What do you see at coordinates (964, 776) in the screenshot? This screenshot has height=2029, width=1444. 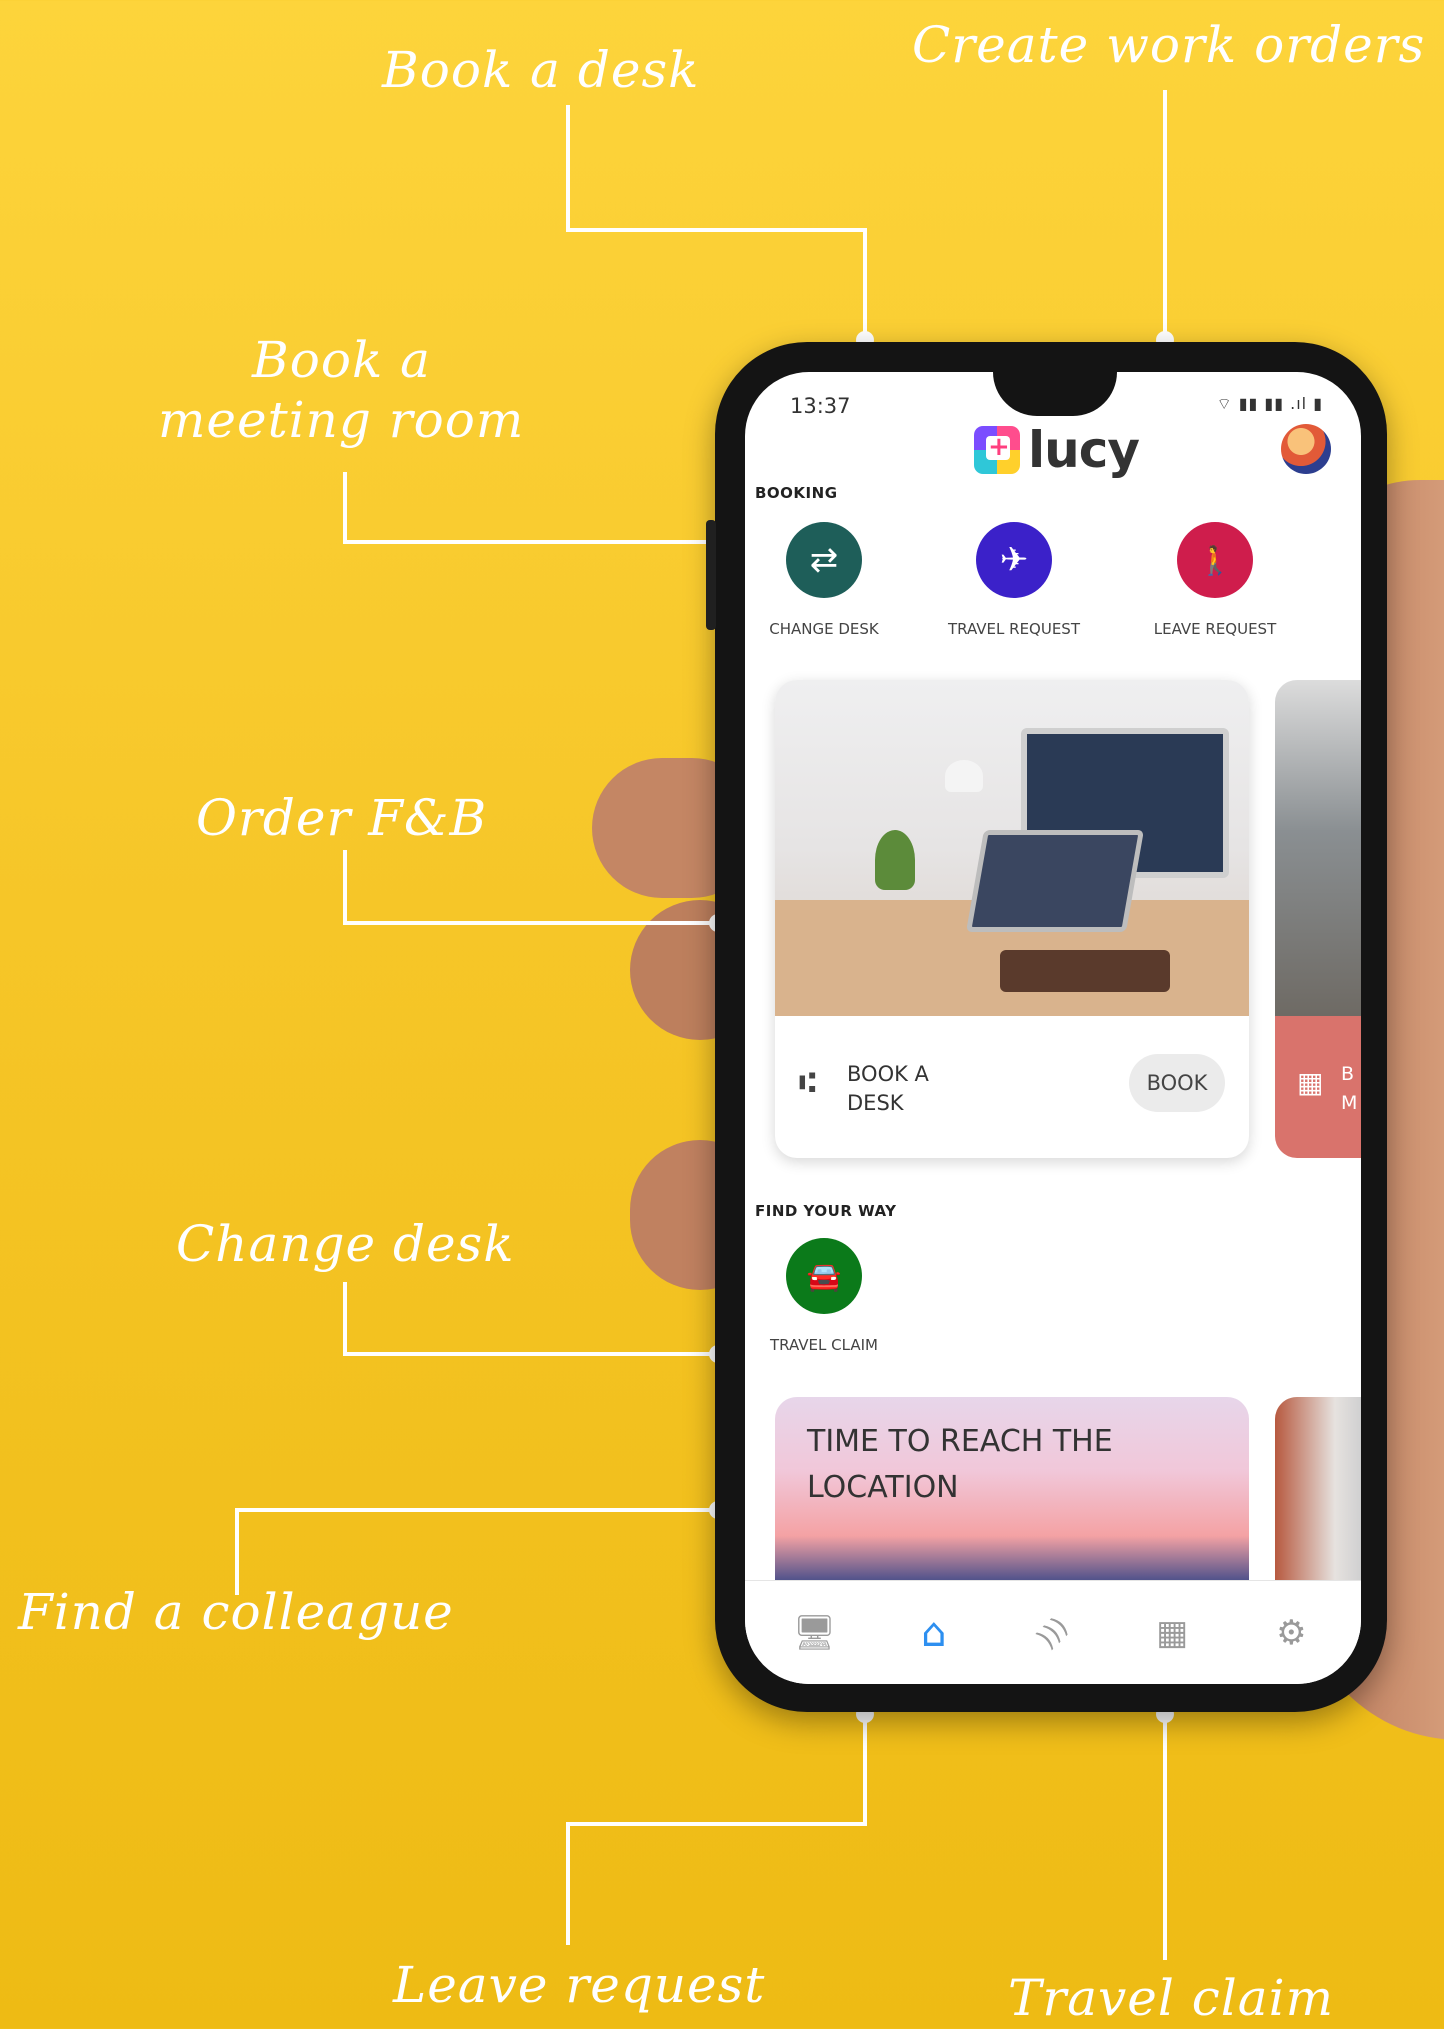 I see `desk-photo-lamp` at bounding box center [964, 776].